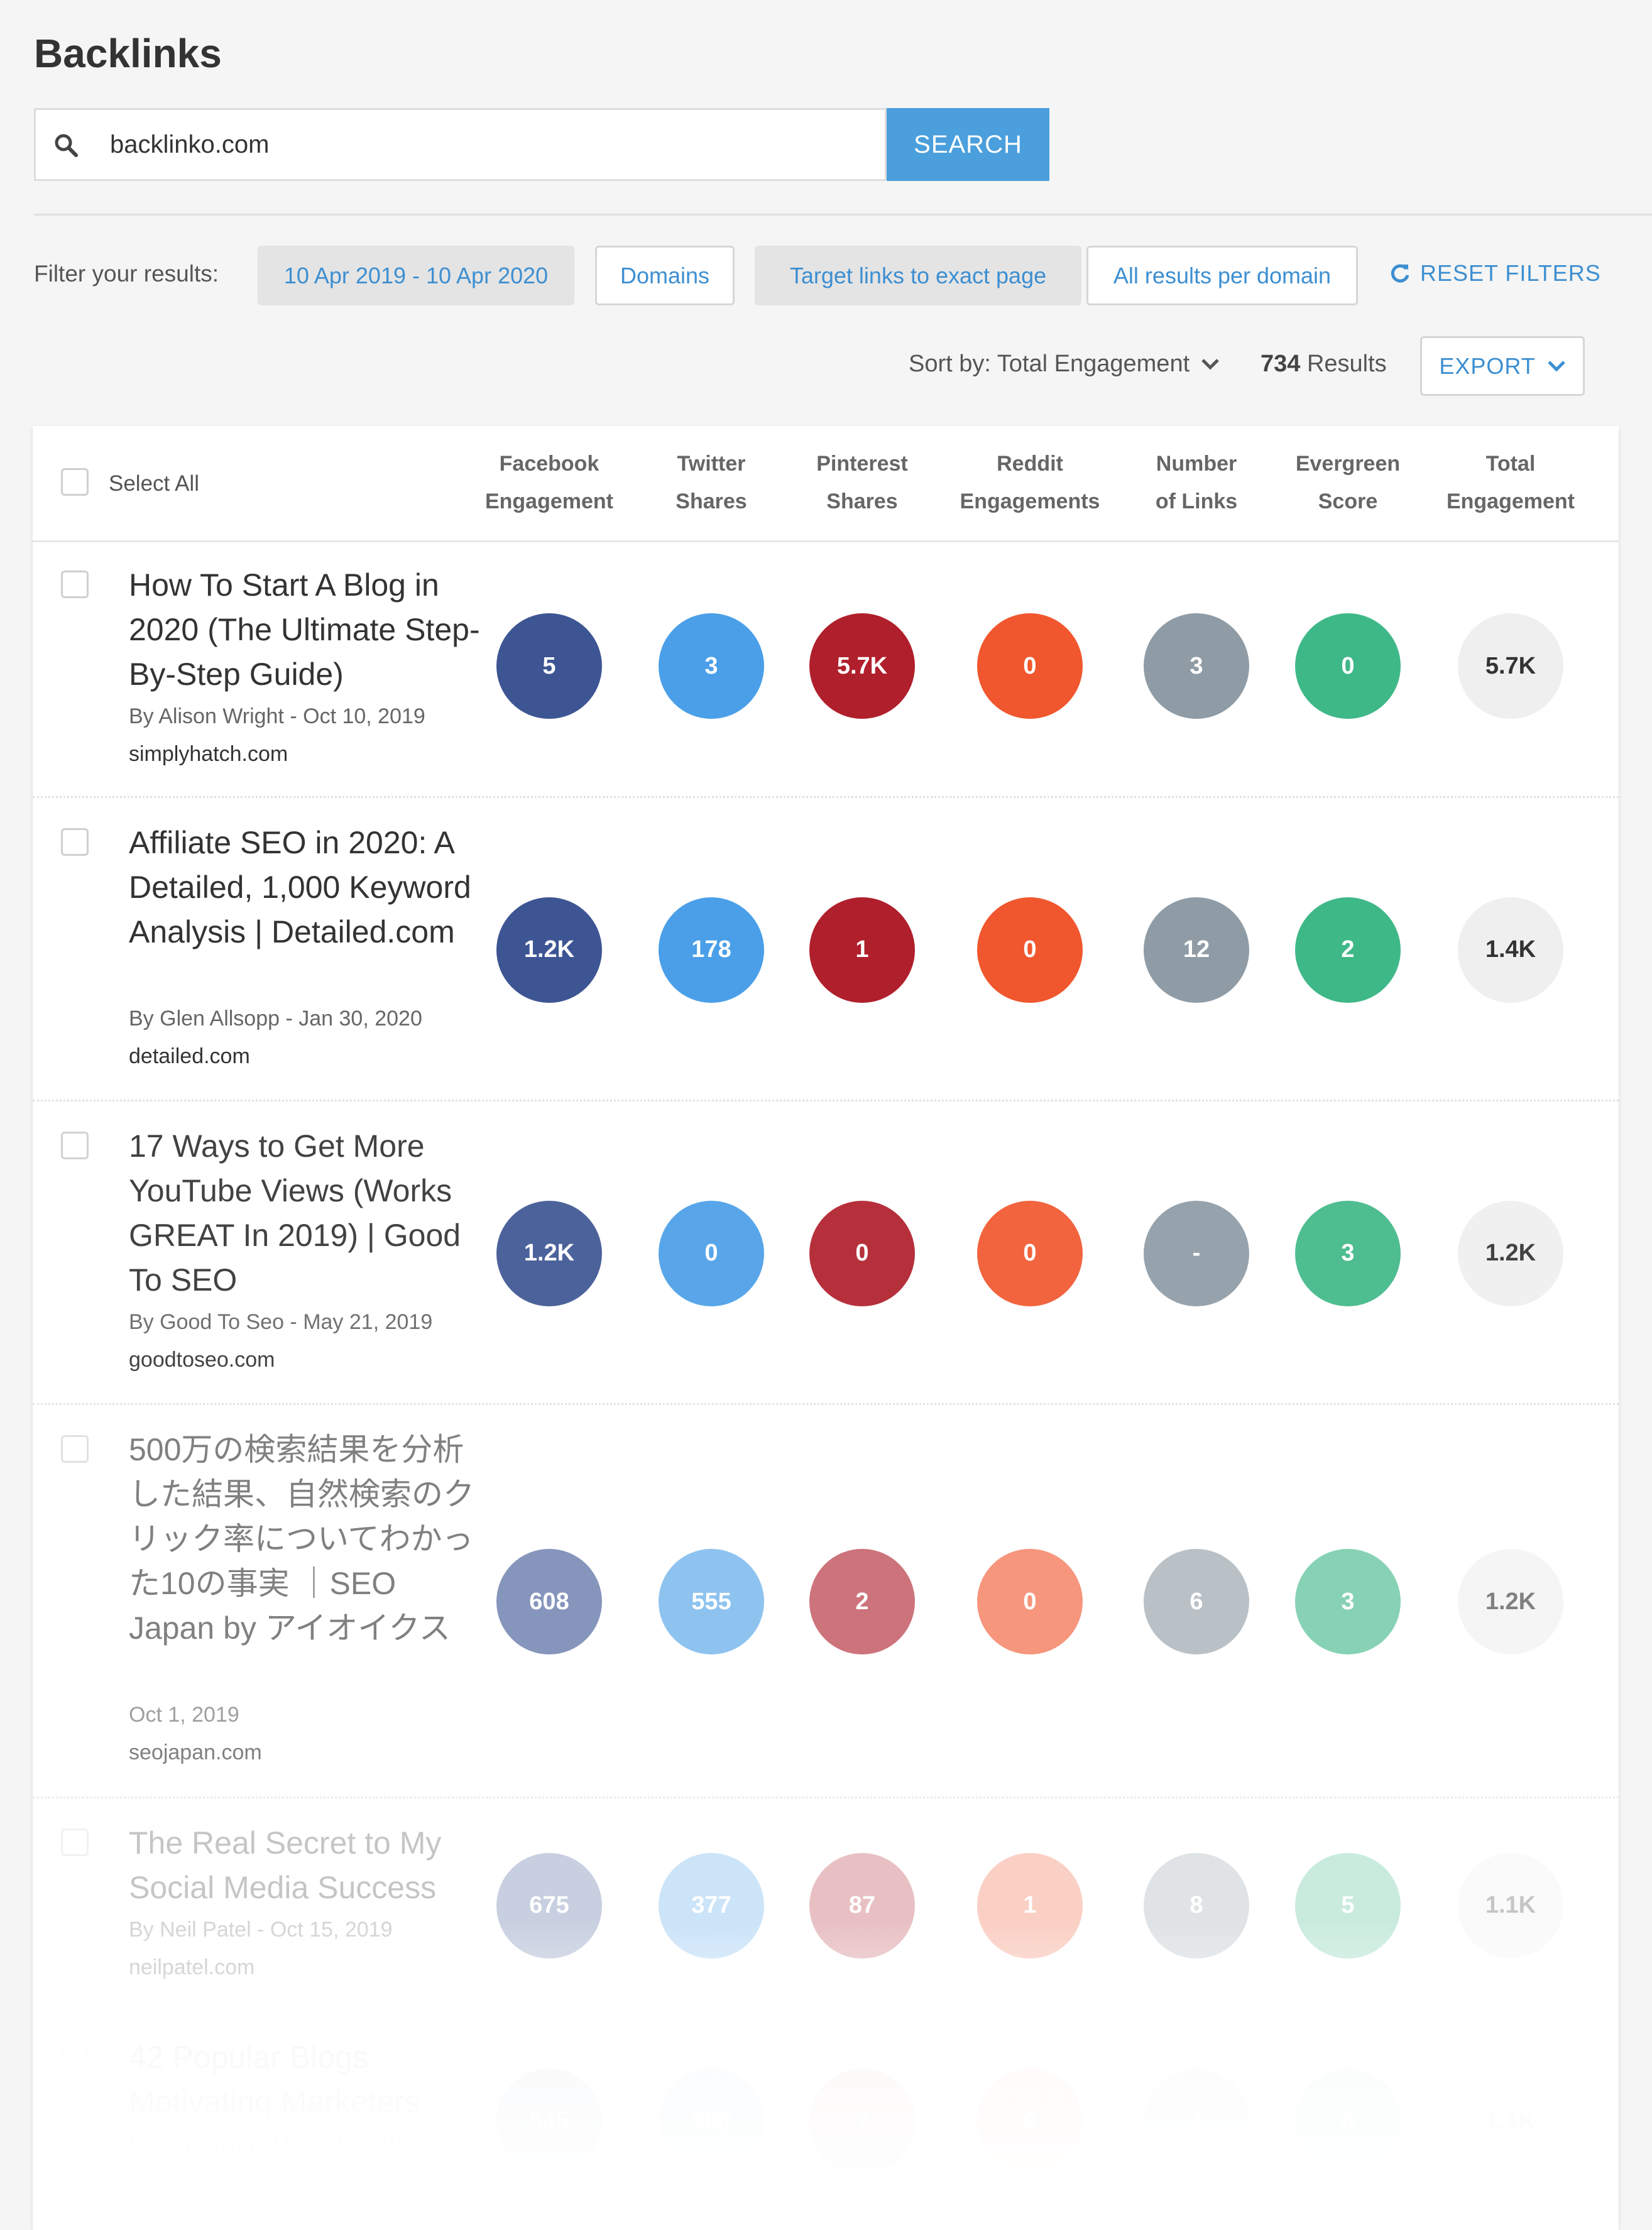 This screenshot has width=1652, height=2230. What do you see at coordinates (1348, 666) in the screenshot?
I see `evergreen-score-bubble: 0` at bounding box center [1348, 666].